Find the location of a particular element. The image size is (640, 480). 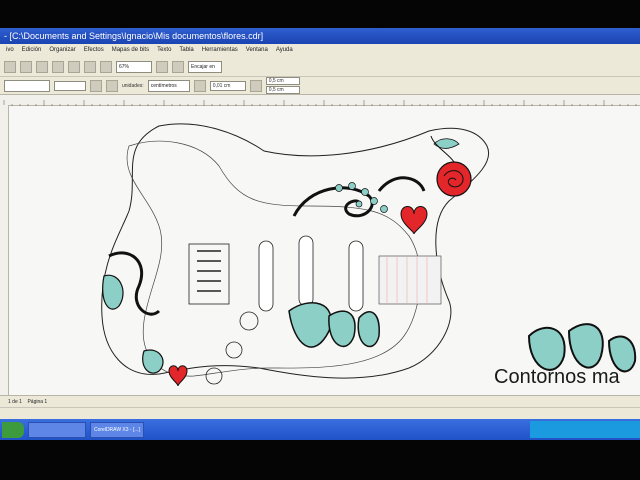

import-icon is located at coordinates (90, 66).